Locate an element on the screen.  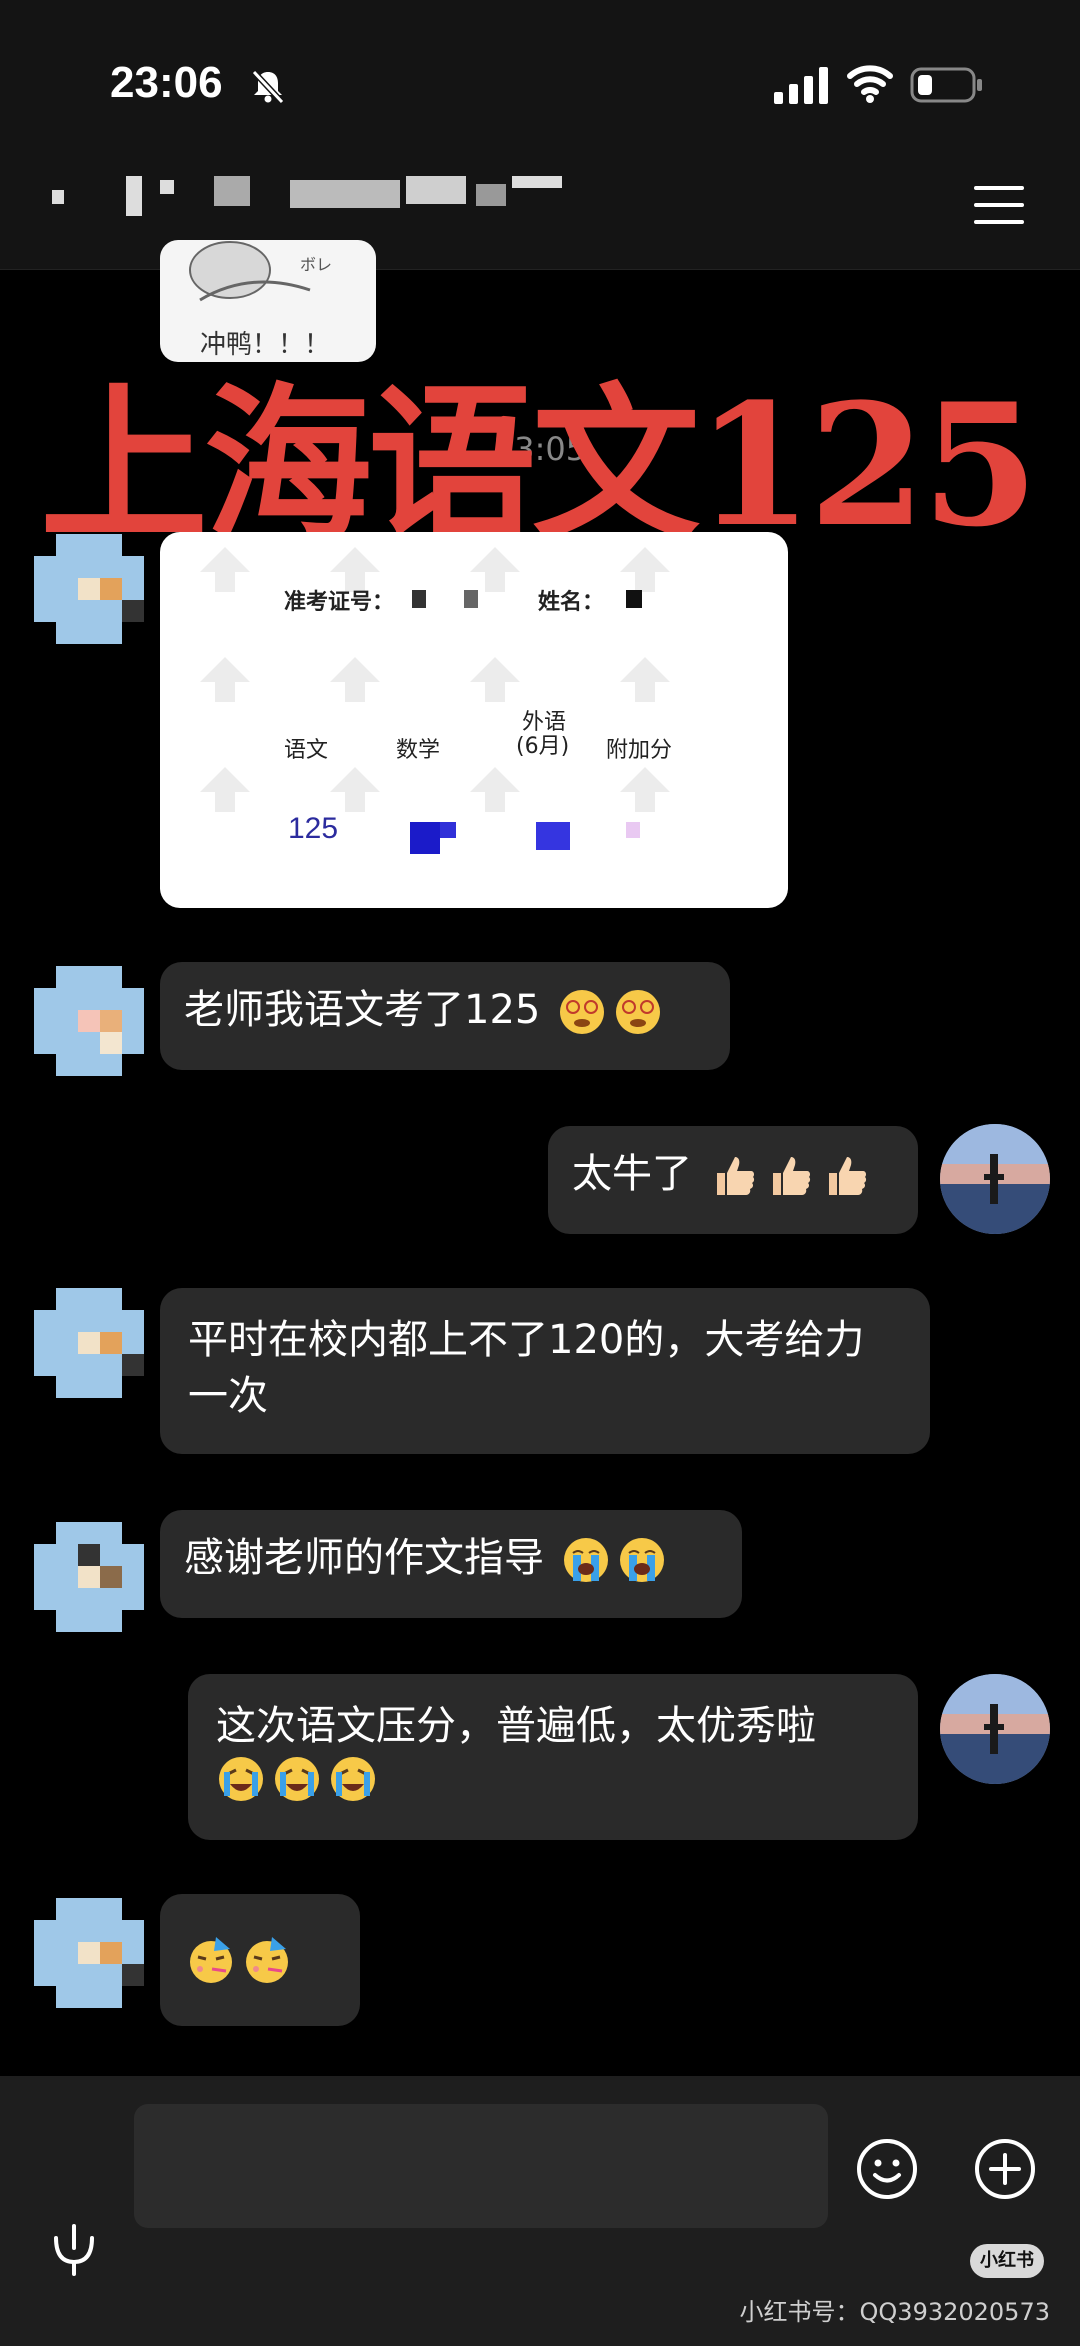
add-attachment-icon is located at coordinates (1005, 2169).